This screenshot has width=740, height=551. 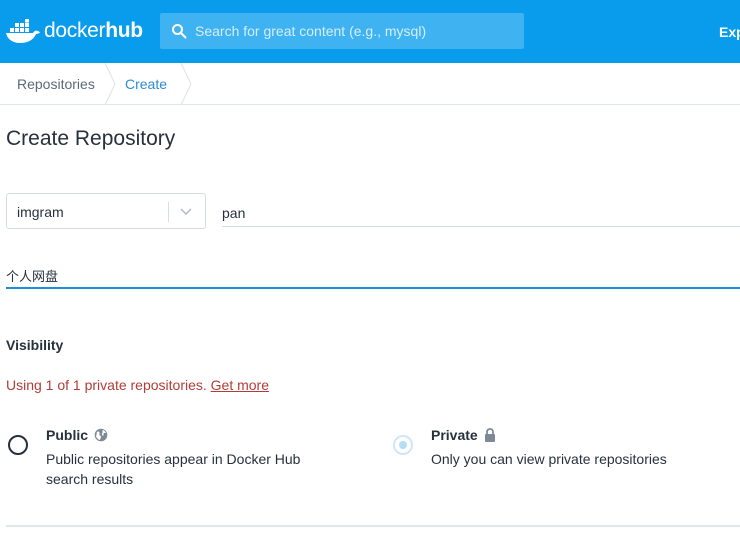 I want to click on nav-explore-link: Exp, so click(x=729, y=32).